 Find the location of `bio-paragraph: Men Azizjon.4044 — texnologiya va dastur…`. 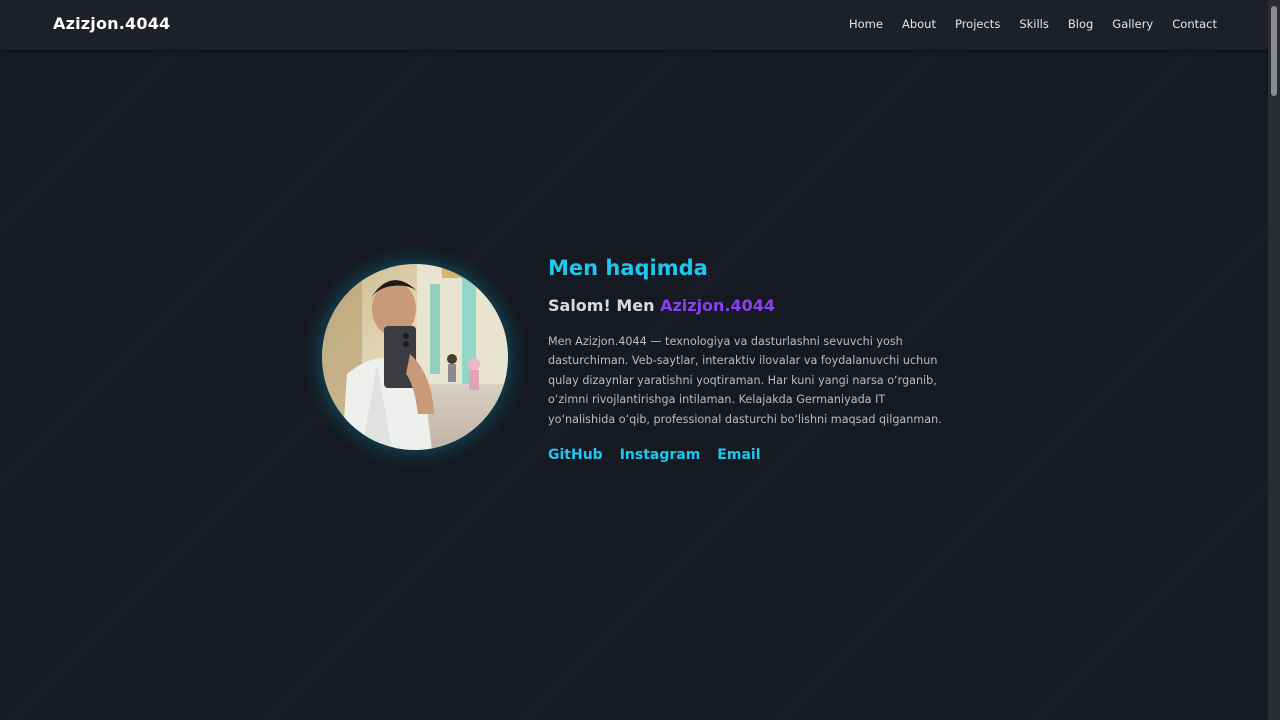

bio-paragraph: Men Azizjon.4044 — texnologiya va dastur… is located at coordinates (745, 380).